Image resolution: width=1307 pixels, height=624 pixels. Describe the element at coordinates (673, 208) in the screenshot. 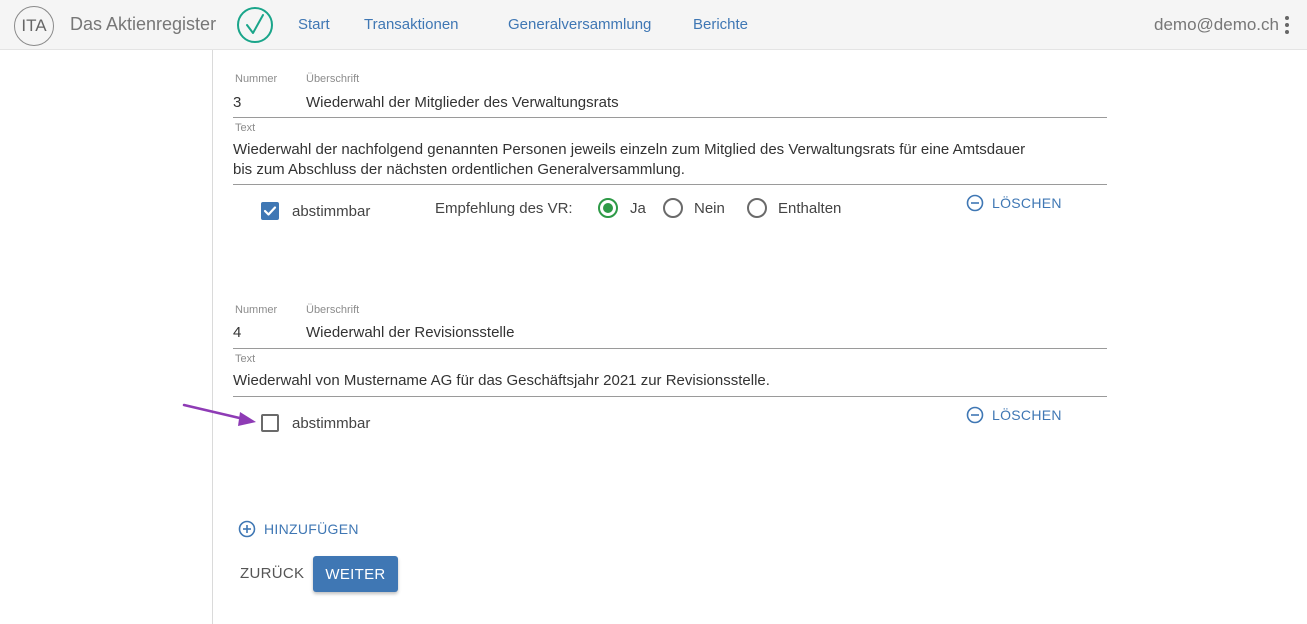

I see `radio-nein` at that location.